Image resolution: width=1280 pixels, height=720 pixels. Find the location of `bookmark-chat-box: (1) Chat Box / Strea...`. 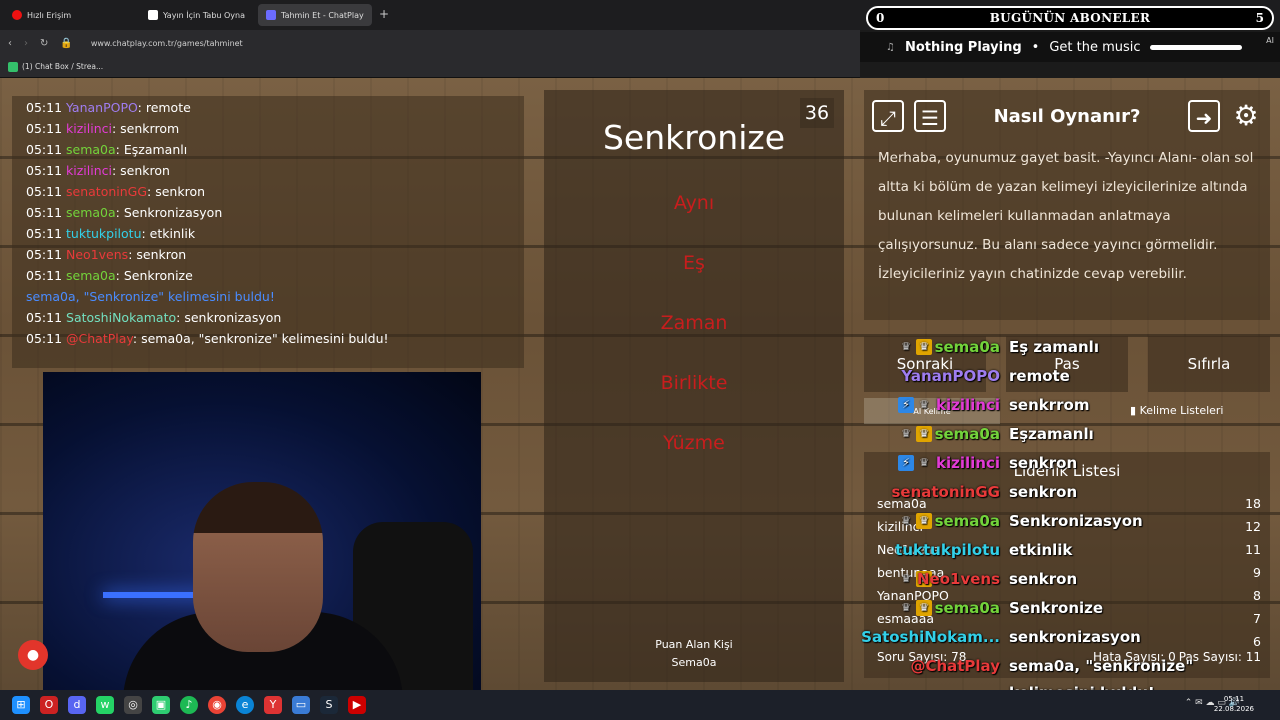

bookmark-chat-box: (1) Chat Box / Strea... is located at coordinates (62, 66).